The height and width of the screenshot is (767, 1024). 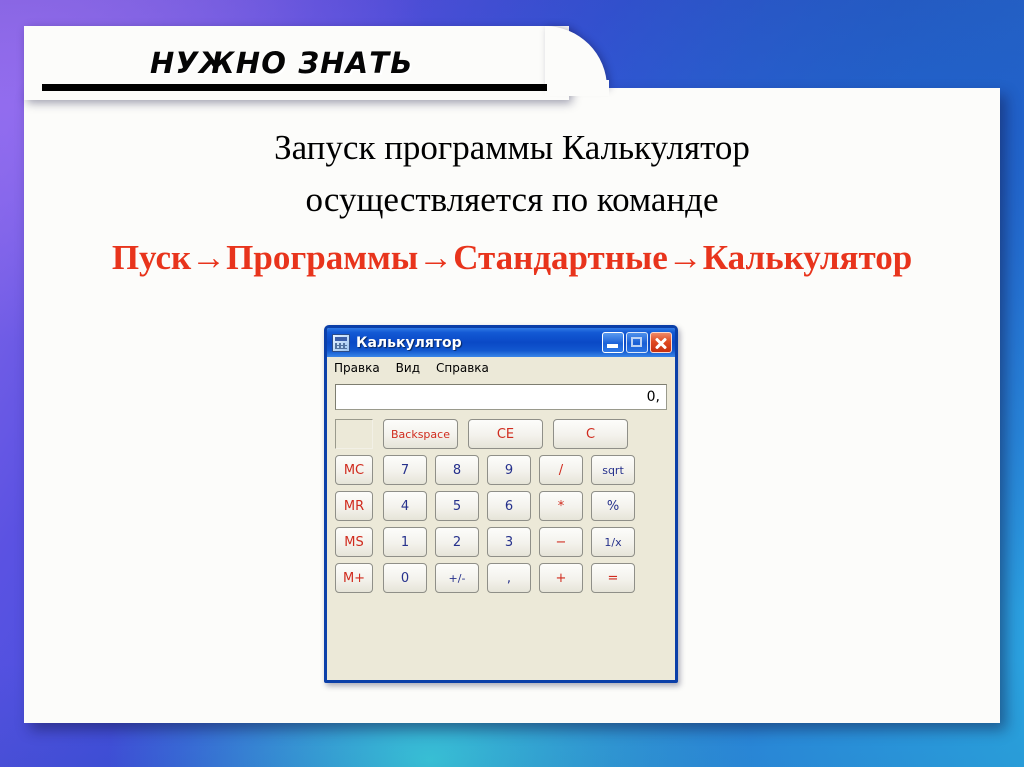 What do you see at coordinates (420, 434) in the screenshot?
I see `backspace-button: Backspace` at bounding box center [420, 434].